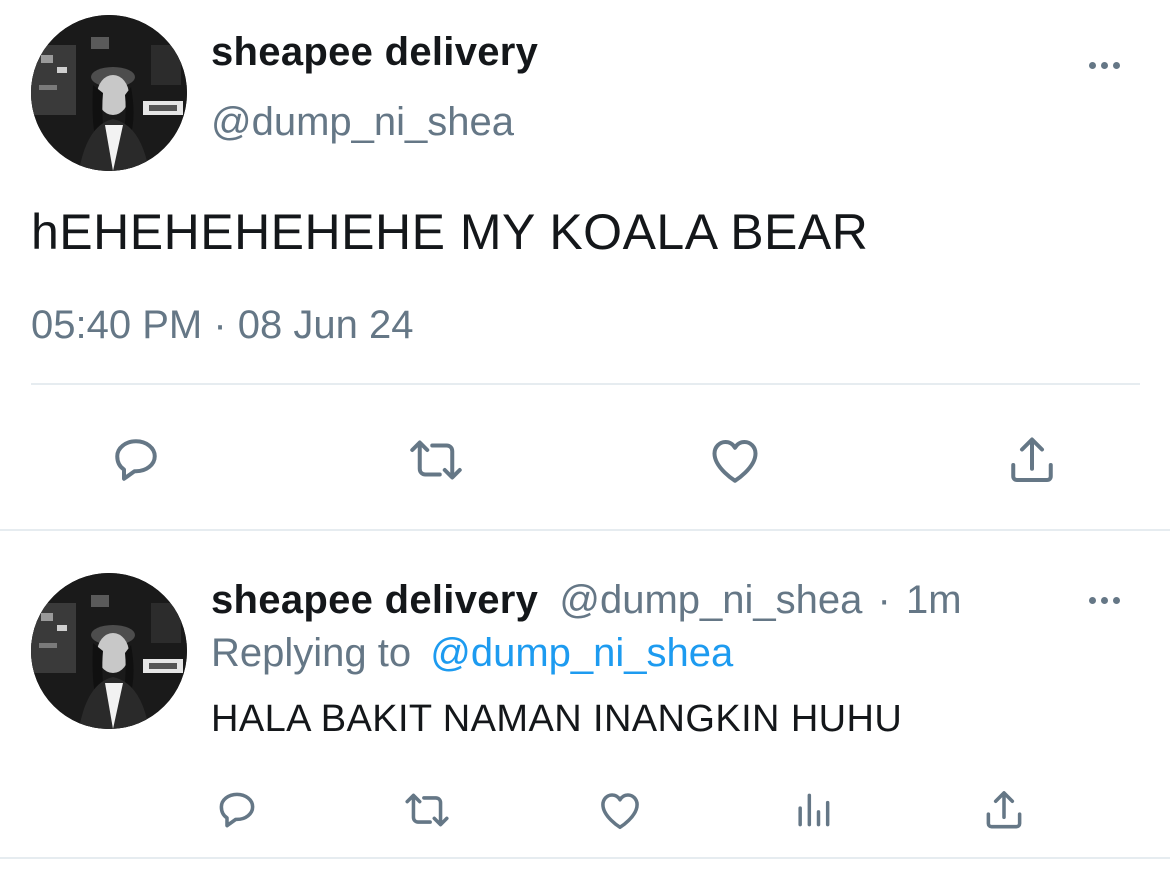 This screenshot has width=1170, height=873. Describe the element at coordinates (311, 653) in the screenshot. I see `replying-to-label: Replying to` at that location.